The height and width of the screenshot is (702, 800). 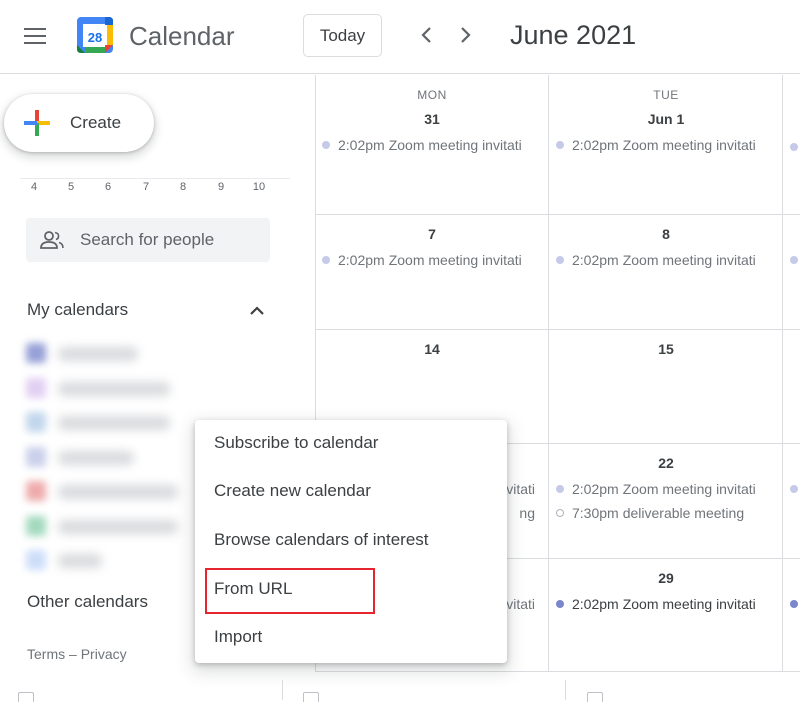 What do you see at coordinates (35, 36) in the screenshot?
I see `main-menu-button` at bounding box center [35, 36].